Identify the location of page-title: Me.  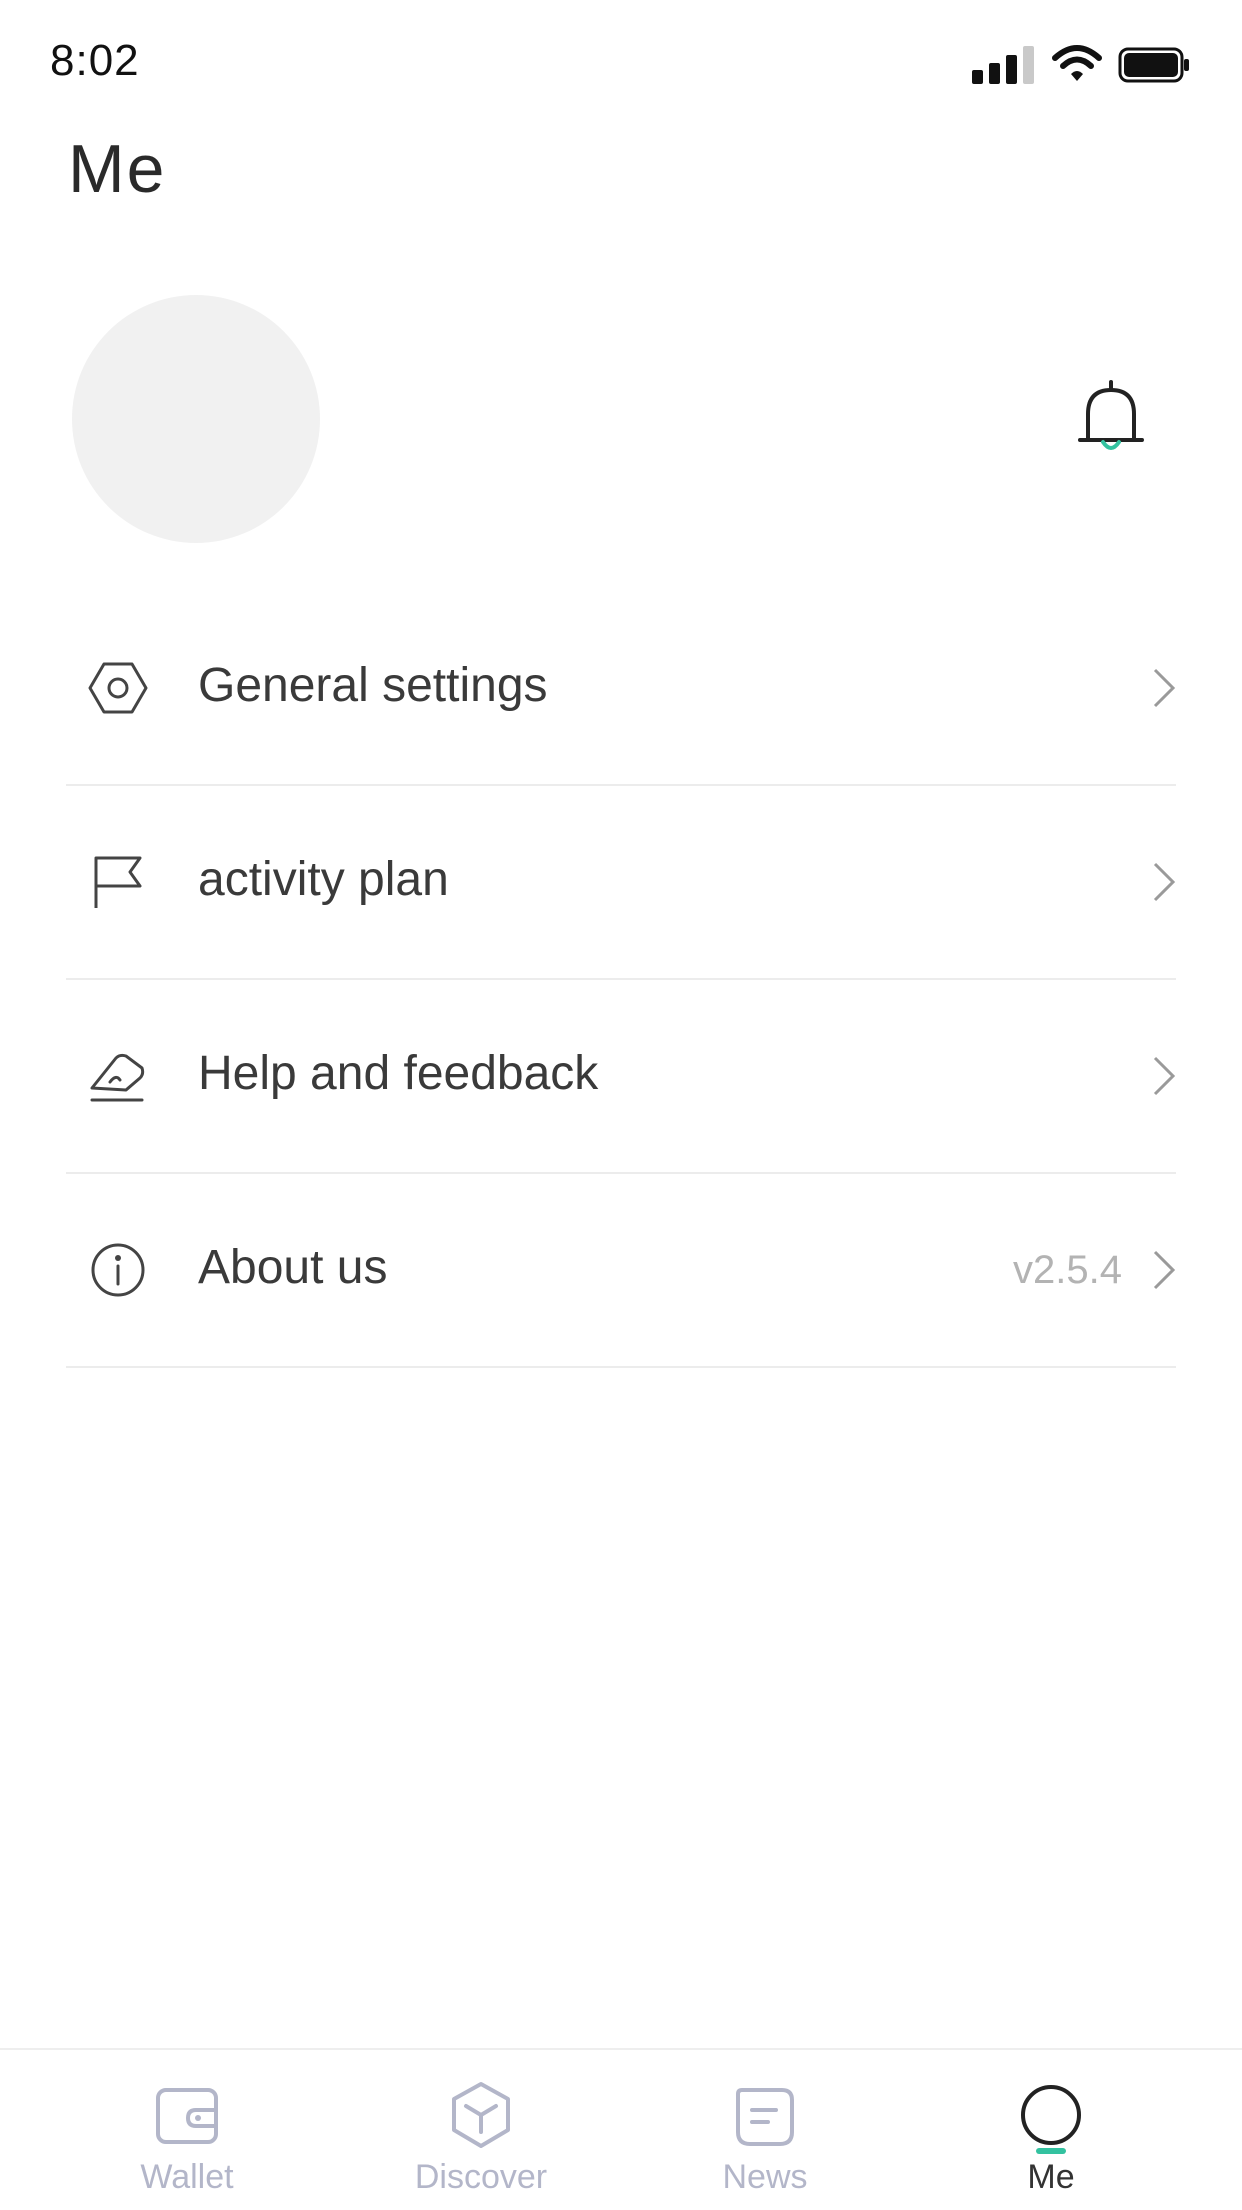
(117, 169).